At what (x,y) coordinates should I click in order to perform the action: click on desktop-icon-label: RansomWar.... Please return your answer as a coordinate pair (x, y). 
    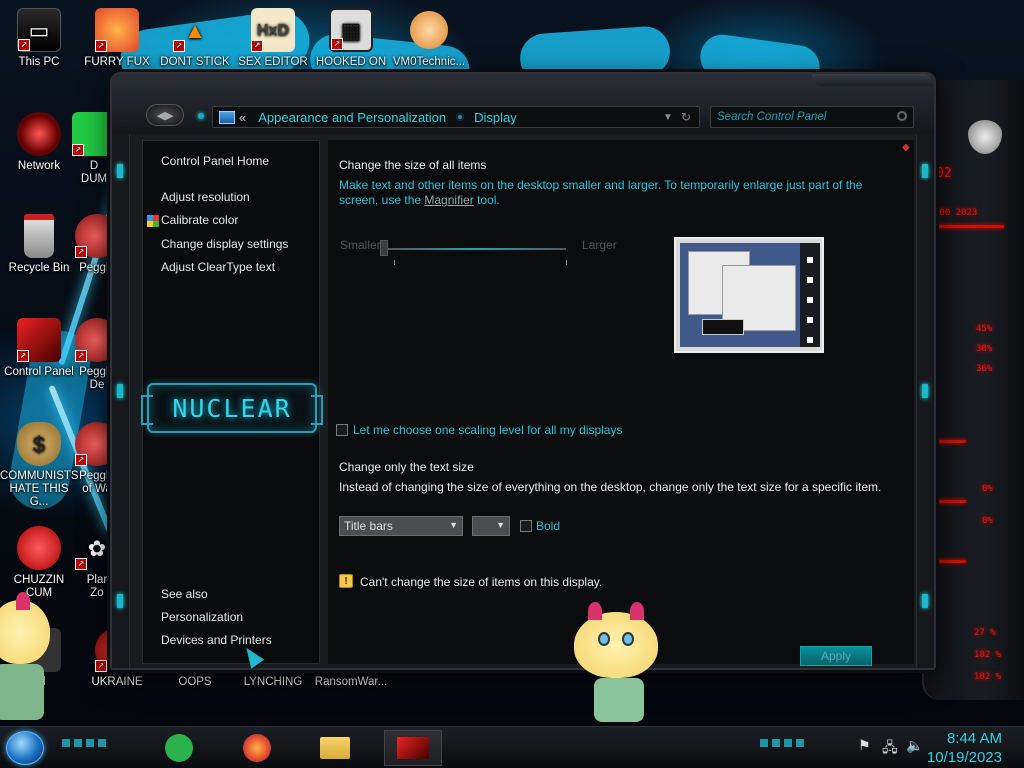
    Looking at the image, I should click on (351, 682).